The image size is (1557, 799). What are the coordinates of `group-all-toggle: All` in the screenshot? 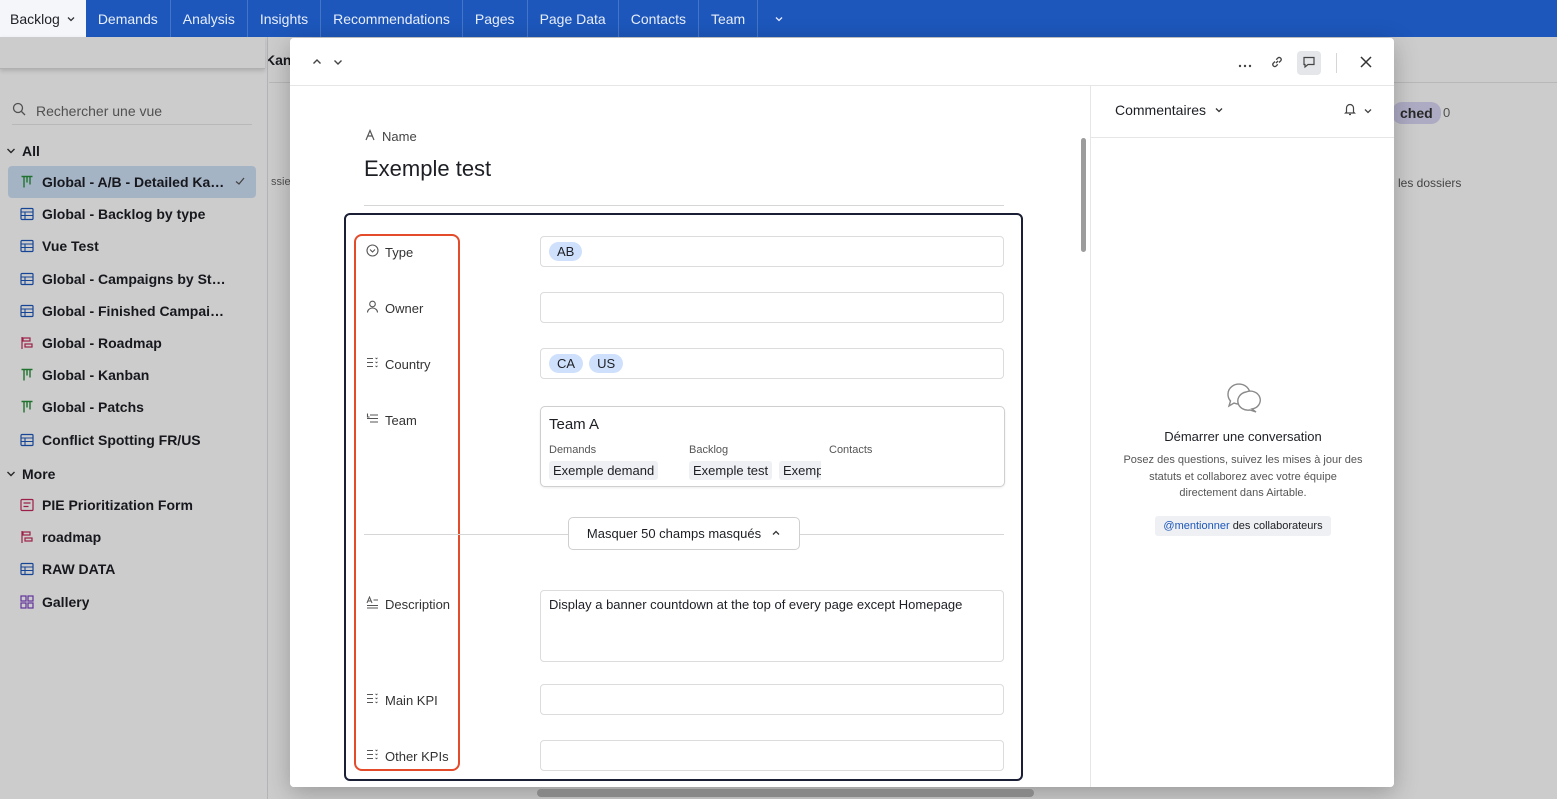 It's located at (23, 151).